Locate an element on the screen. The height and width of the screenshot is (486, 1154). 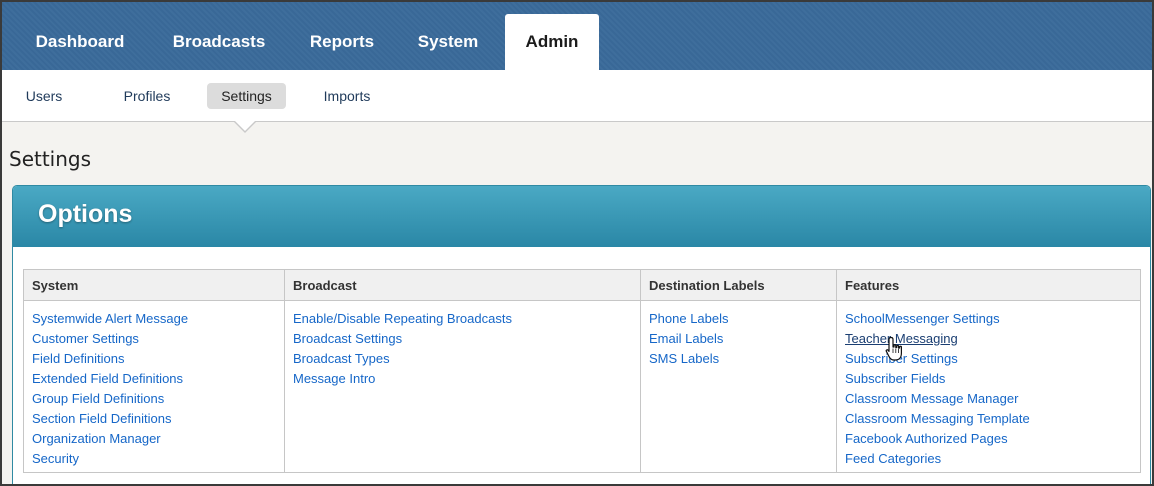
link-broadcast-types: Broadcast Types is located at coordinates (466, 359).